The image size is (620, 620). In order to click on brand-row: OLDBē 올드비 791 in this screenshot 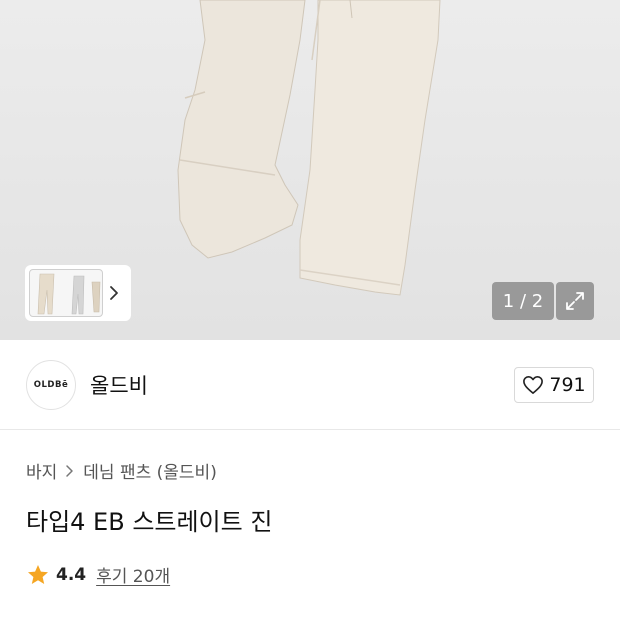, I will do `click(310, 385)`.